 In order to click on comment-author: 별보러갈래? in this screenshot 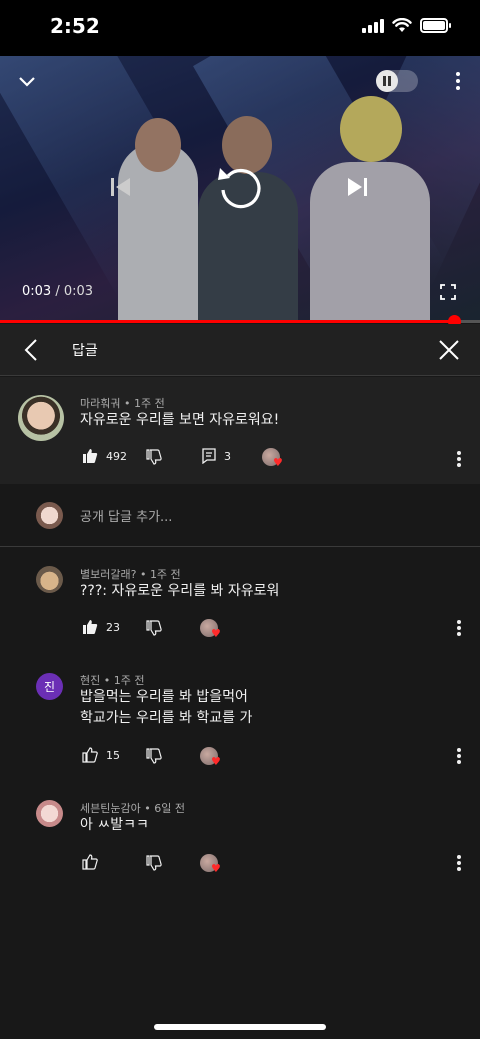, I will do `click(108, 574)`.